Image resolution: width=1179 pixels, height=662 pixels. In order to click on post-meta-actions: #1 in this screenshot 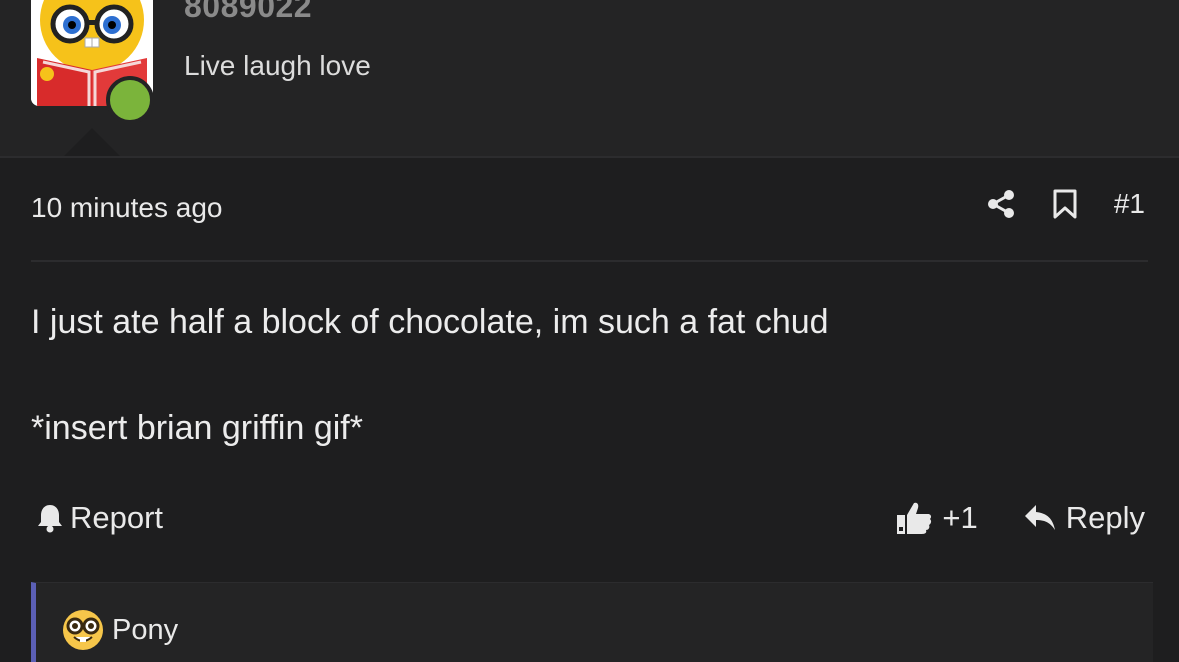, I will do `click(1065, 204)`.